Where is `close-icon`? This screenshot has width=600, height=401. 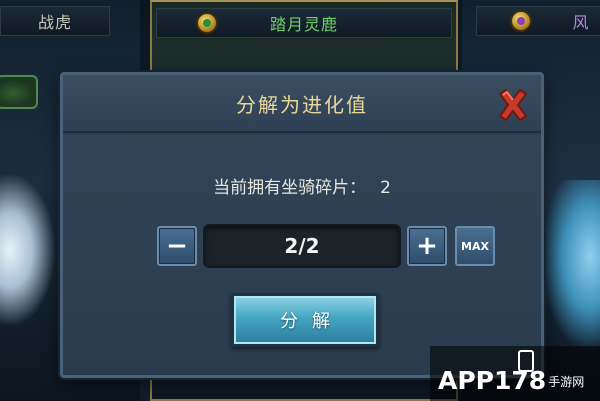
close-icon is located at coordinates (513, 105).